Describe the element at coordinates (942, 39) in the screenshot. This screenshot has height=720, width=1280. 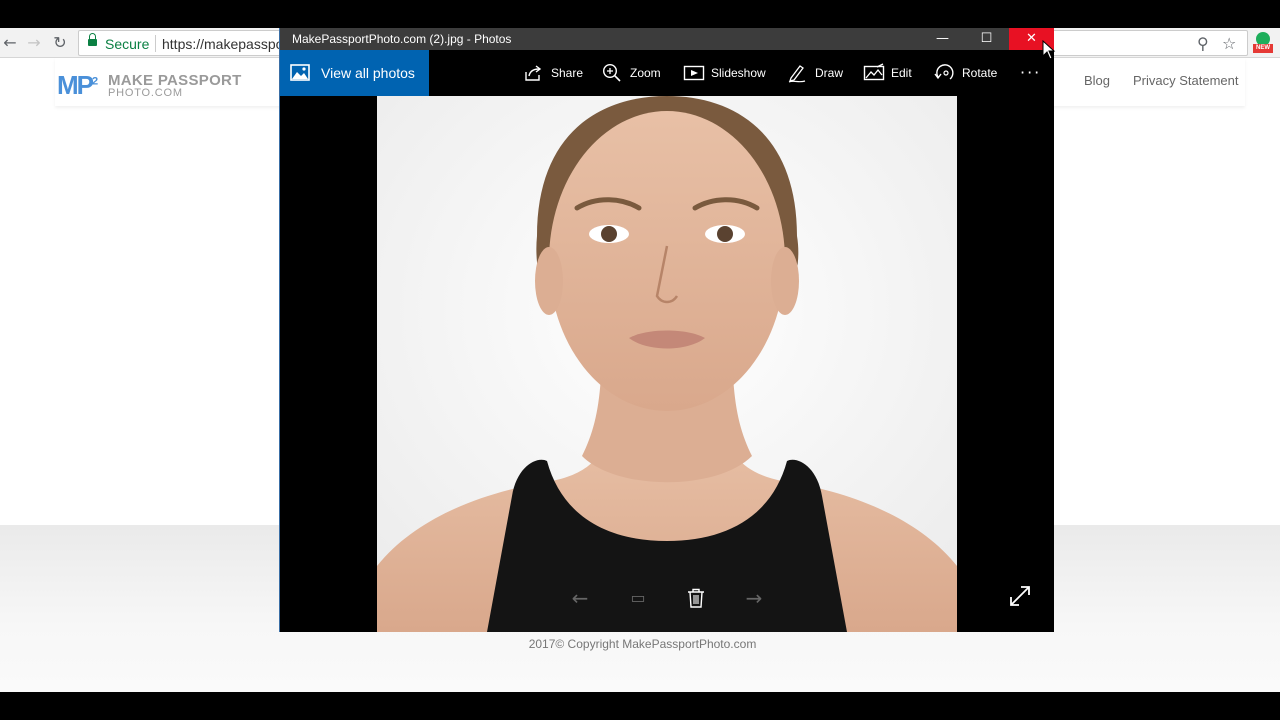
I see `minimize-button: —` at that location.